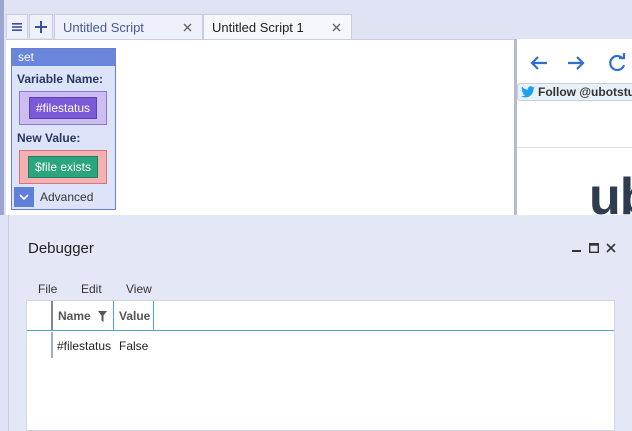 The width and height of the screenshot is (632, 431). I want to click on close-panel-button, so click(611, 248).